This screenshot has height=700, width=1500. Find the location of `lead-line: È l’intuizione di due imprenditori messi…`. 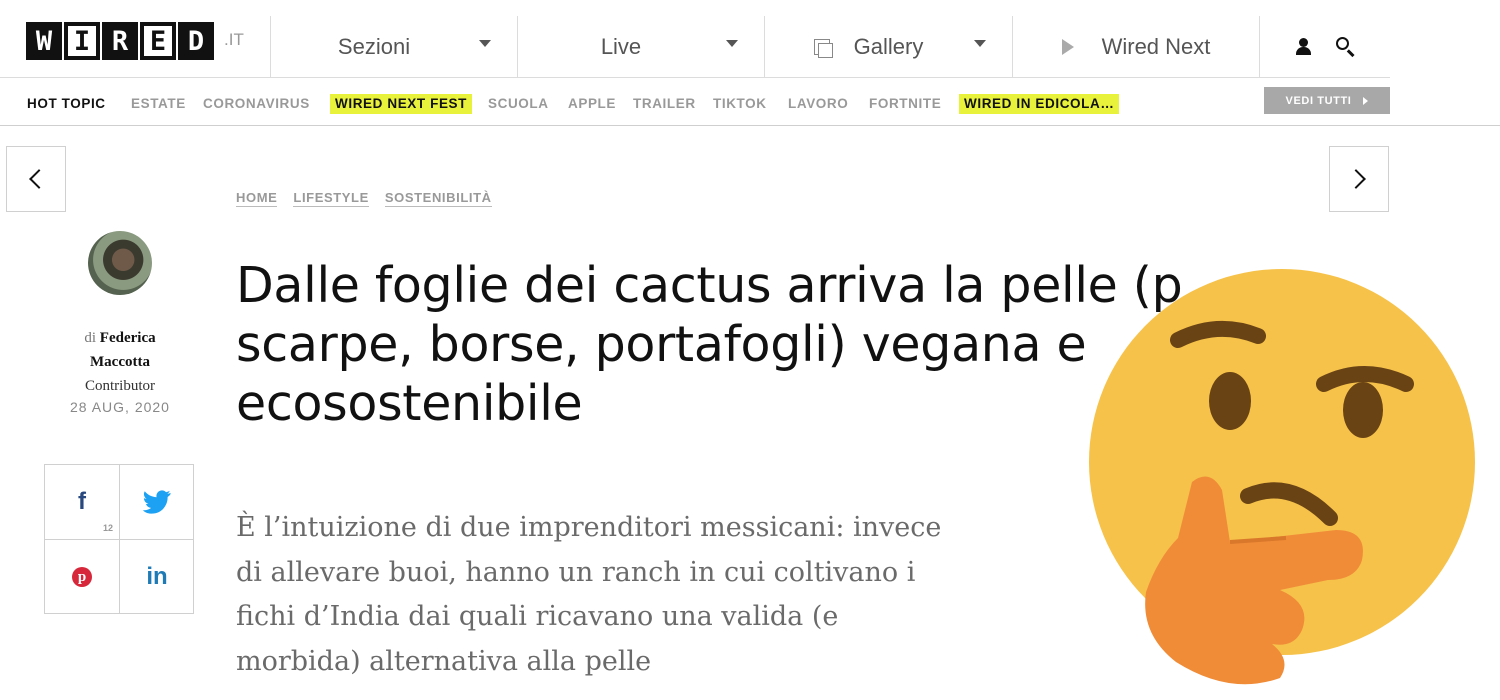

lead-line: È l’intuizione di due imprenditori messi… is located at coordinates (589, 527).